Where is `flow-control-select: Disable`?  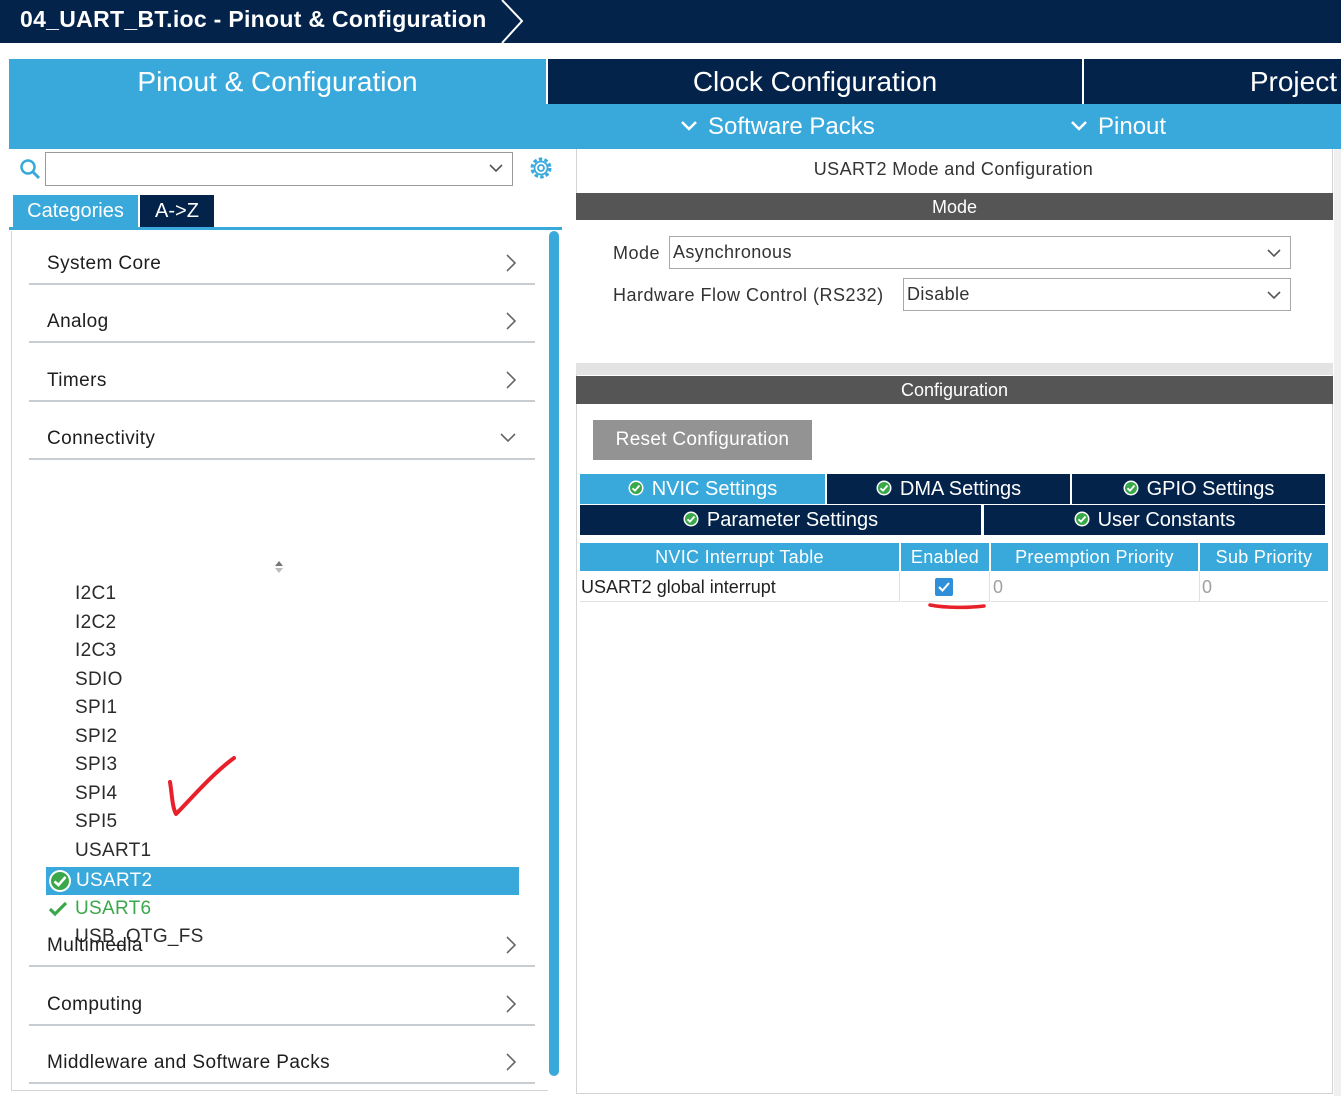 flow-control-select: Disable is located at coordinates (1097, 294).